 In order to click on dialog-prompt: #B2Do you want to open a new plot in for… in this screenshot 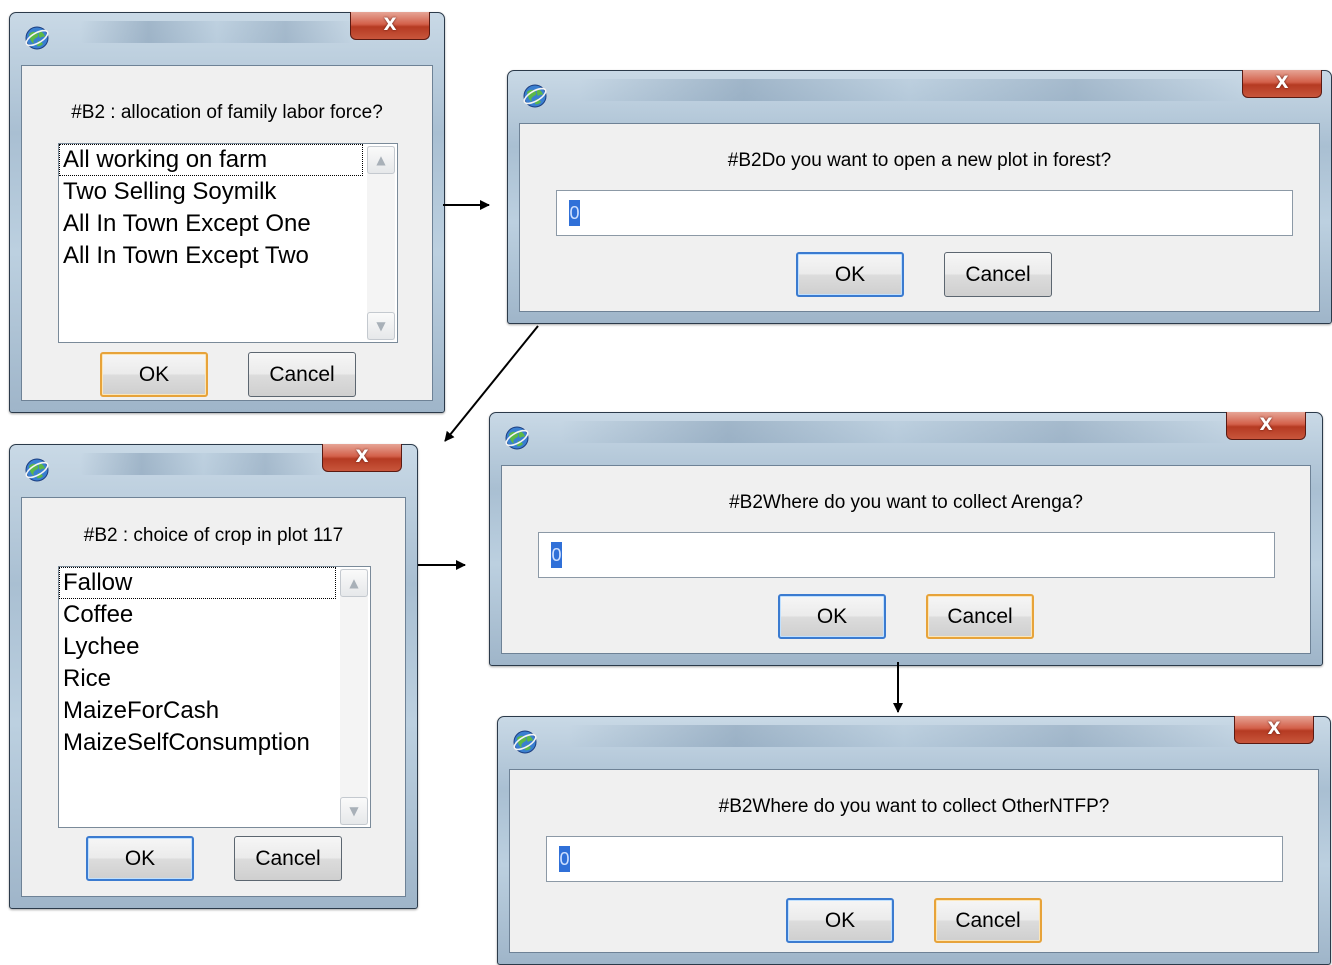, I will do `click(919, 160)`.